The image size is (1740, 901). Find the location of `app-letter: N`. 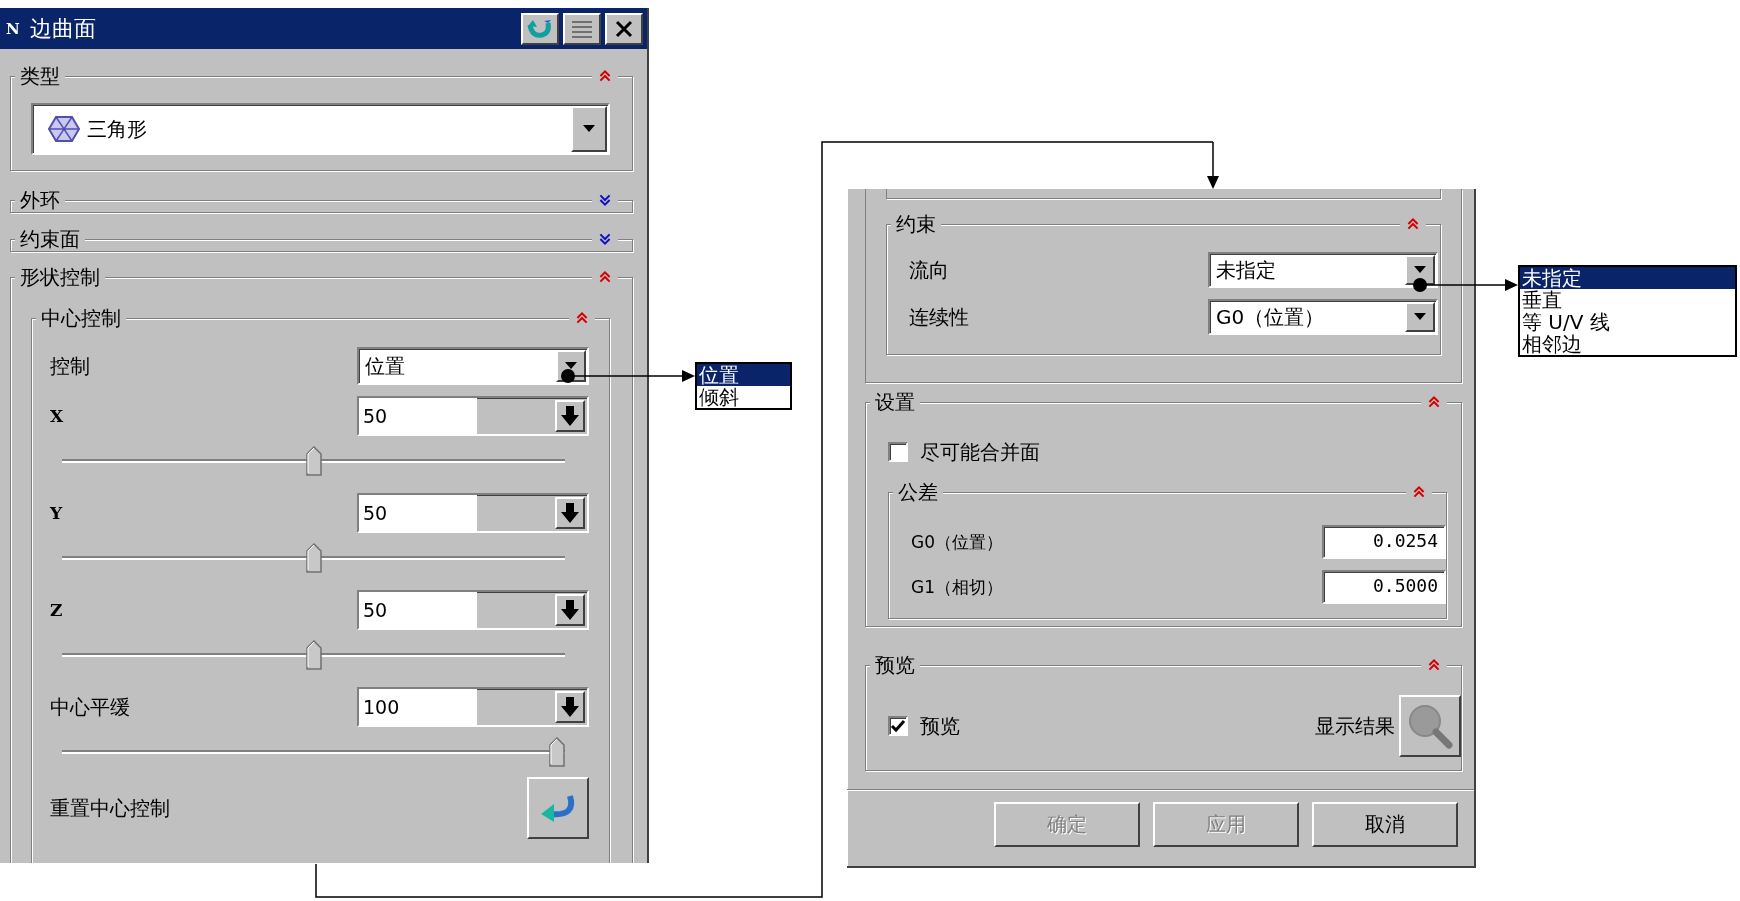

app-letter: N is located at coordinates (13, 28).